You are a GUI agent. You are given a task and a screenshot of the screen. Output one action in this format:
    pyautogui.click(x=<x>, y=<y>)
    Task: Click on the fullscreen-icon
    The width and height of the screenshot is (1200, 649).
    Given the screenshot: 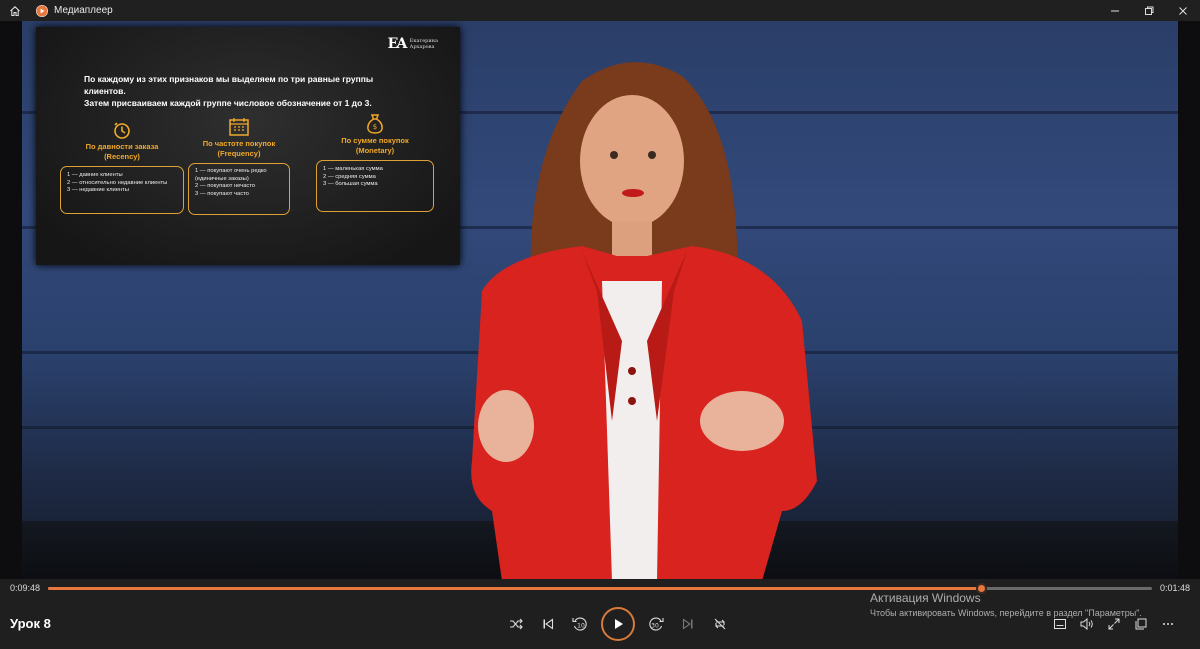 What is the action you would take?
    pyautogui.click(x=1114, y=624)
    